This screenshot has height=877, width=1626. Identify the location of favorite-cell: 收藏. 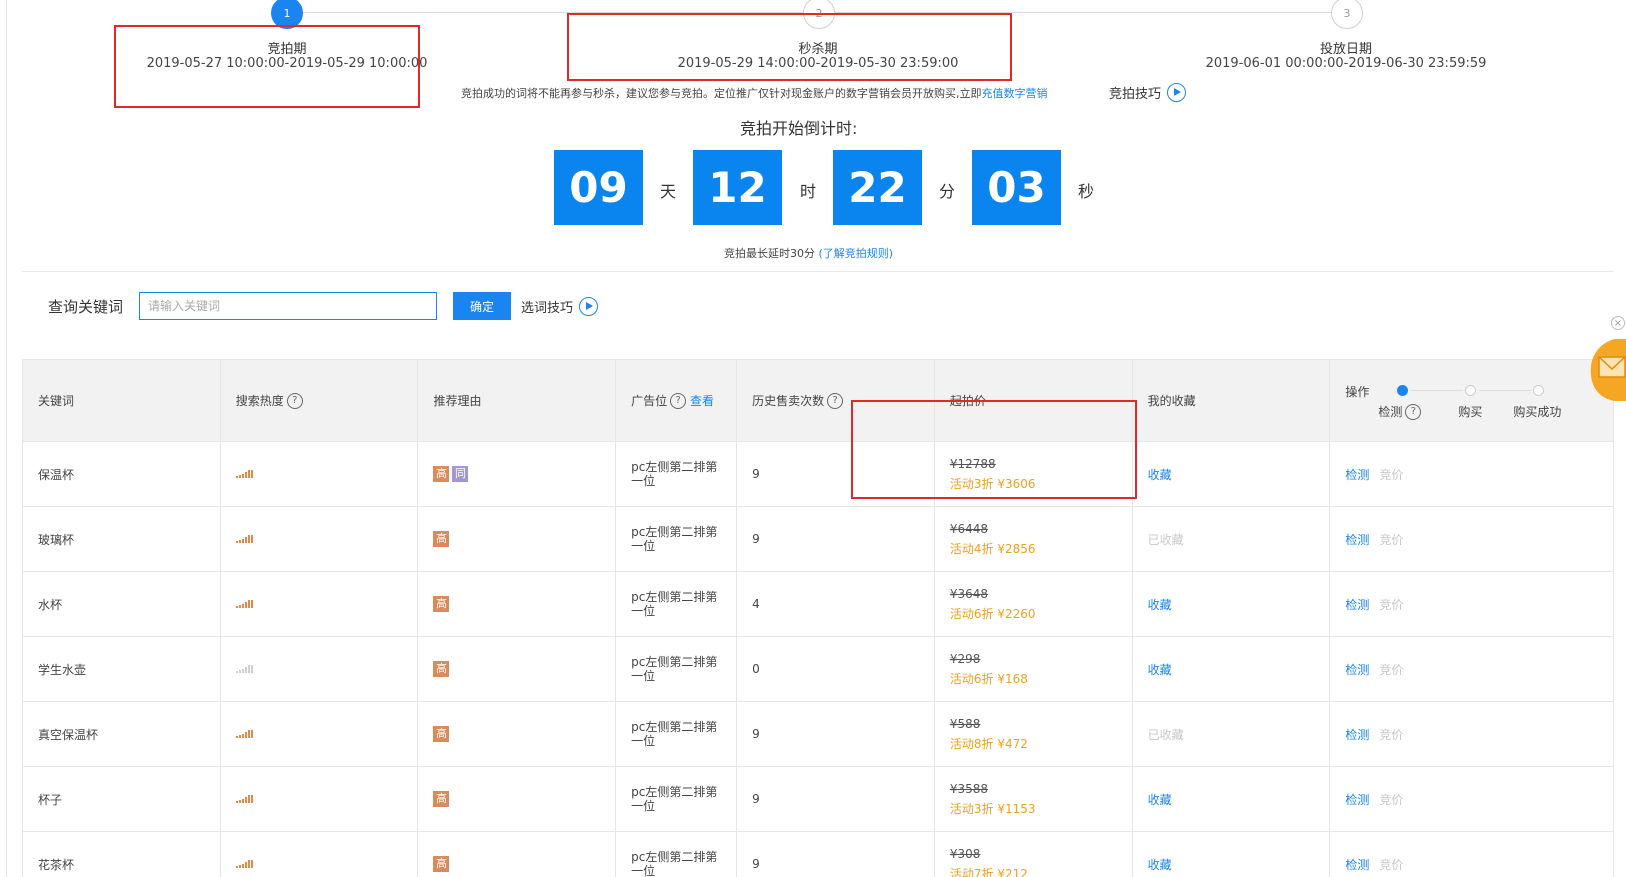
(1231, 799).